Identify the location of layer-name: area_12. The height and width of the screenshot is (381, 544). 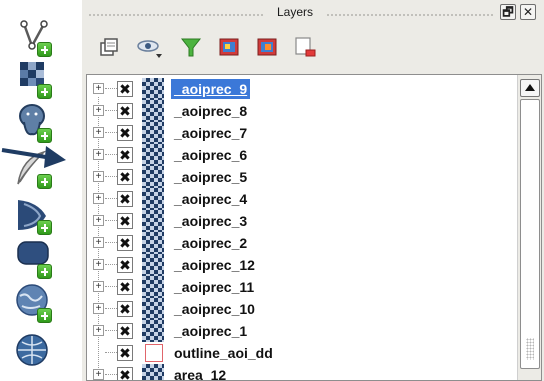
(200, 372).